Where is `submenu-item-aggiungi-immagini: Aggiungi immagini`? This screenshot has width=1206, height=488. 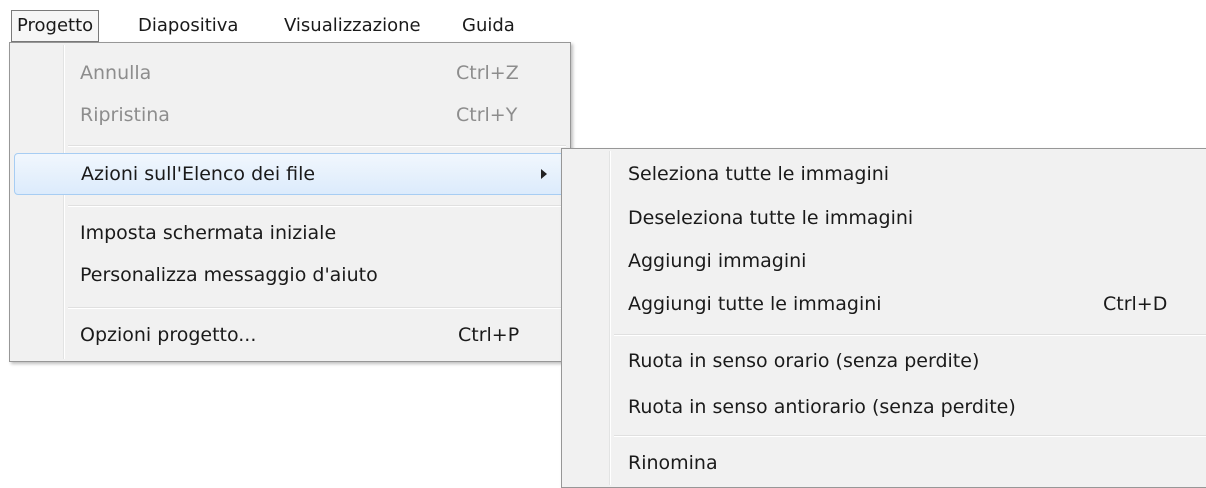
submenu-item-aggiungi-immagini: Aggiungi immagini is located at coordinates (884, 261).